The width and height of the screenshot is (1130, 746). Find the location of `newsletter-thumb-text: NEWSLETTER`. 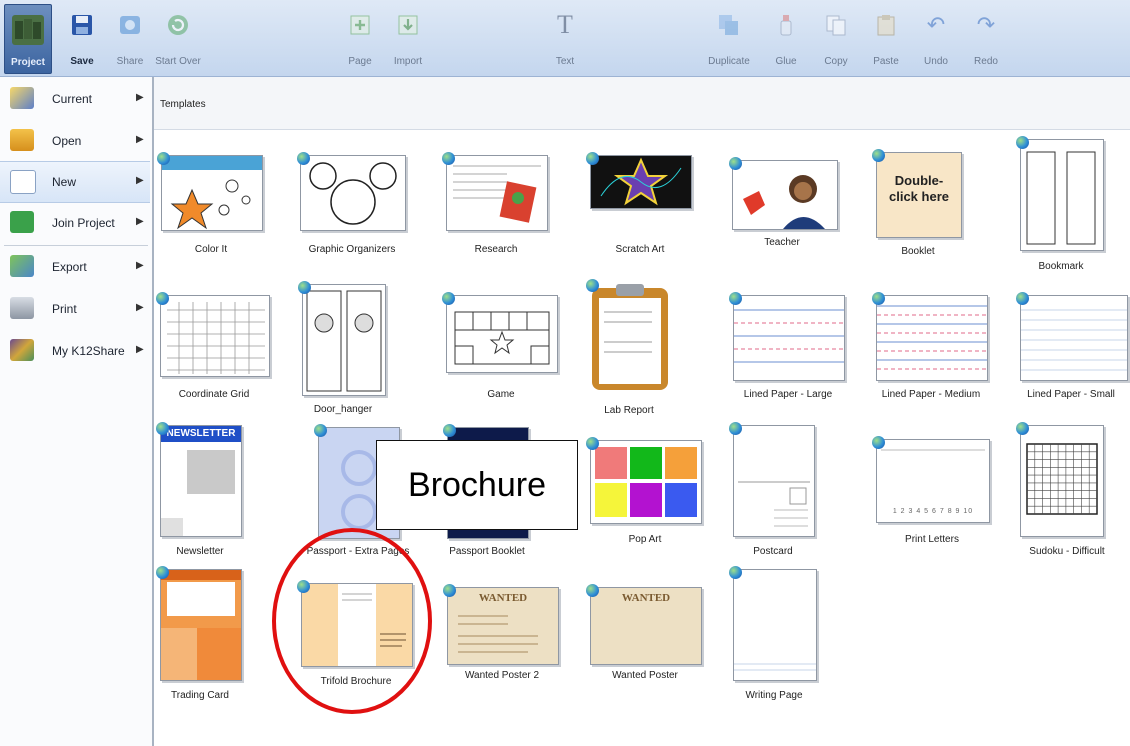

newsletter-thumb-text: NEWSLETTER is located at coordinates (201, 434).